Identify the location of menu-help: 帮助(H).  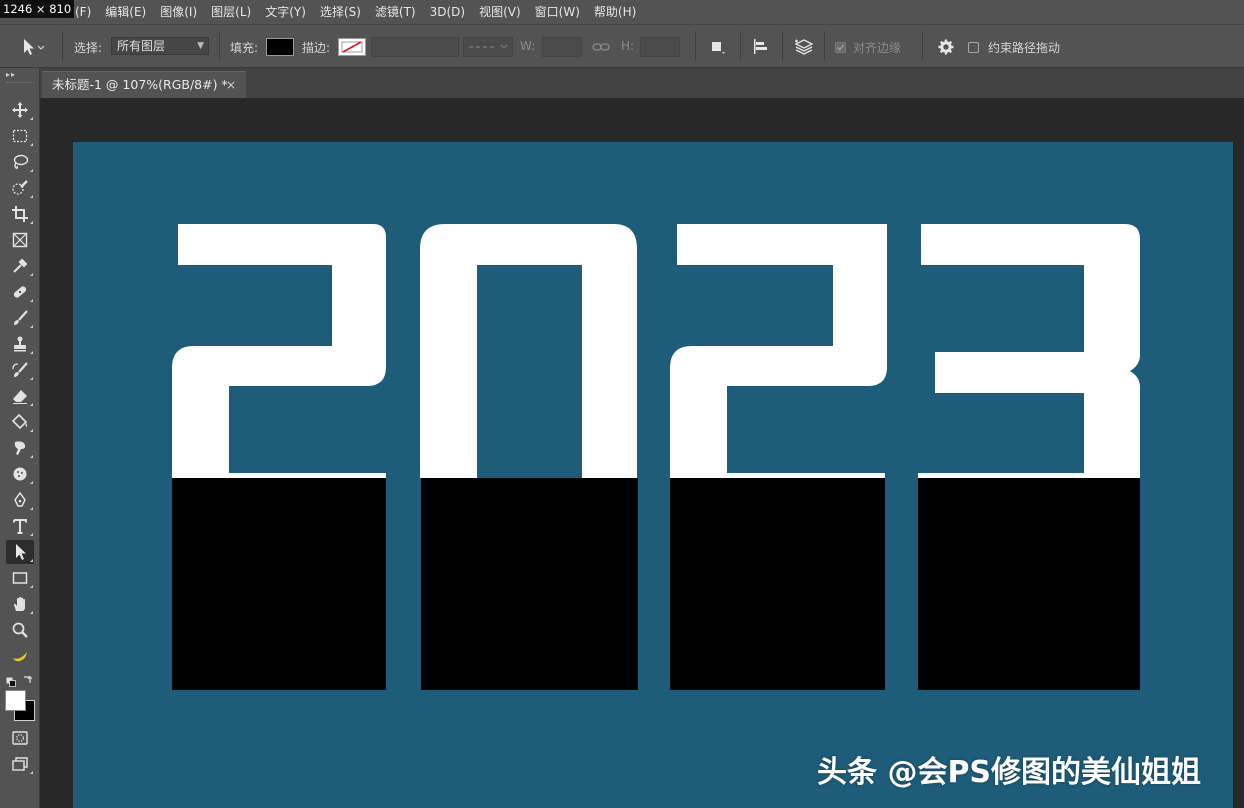
(615, 12).